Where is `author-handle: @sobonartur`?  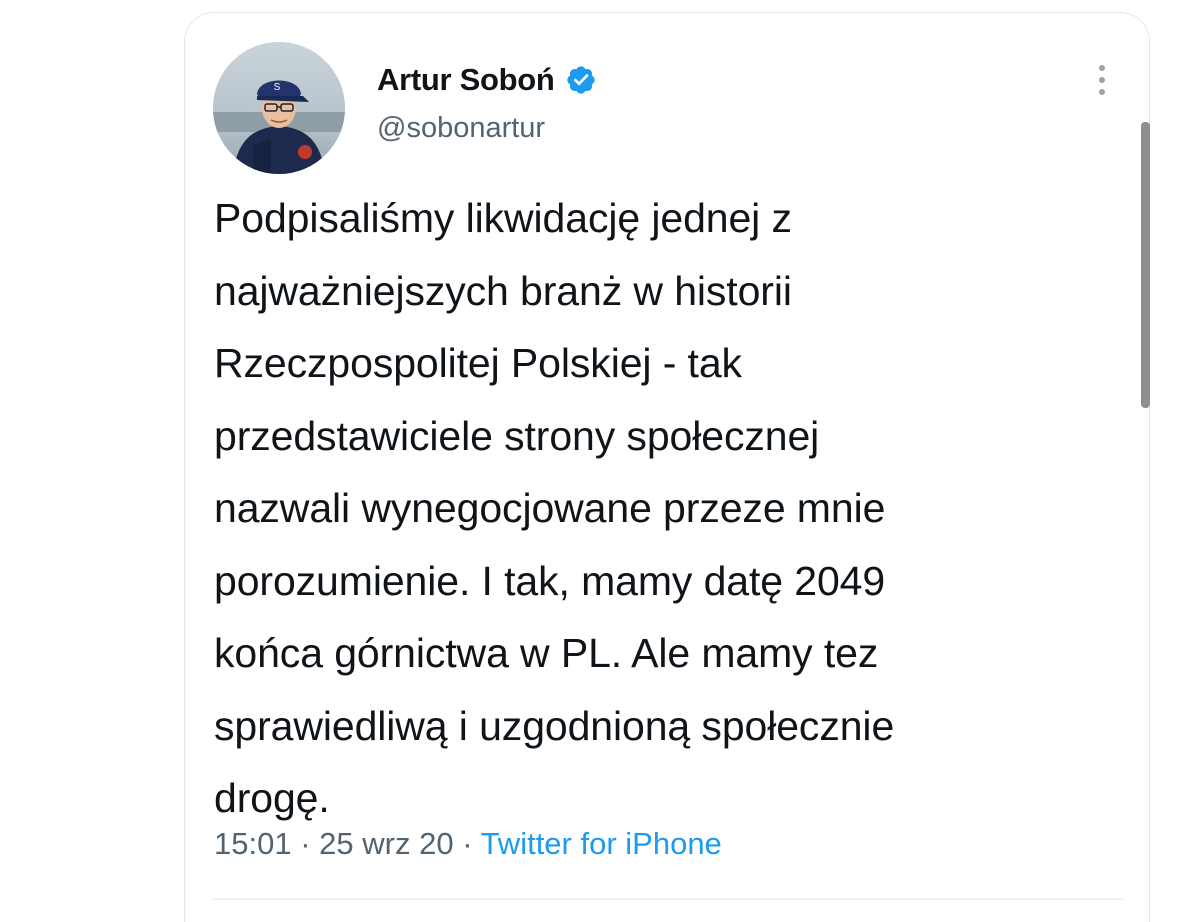
author-handle: @sobonartur is located at coordinates (461, 128).